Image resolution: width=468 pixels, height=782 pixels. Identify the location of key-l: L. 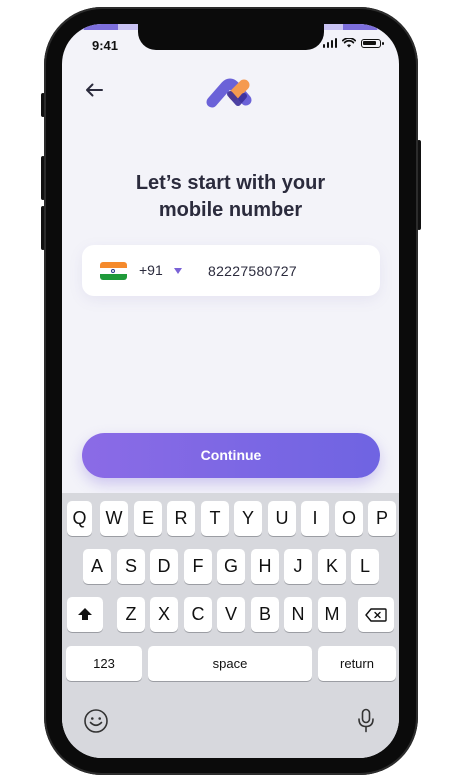
(365, 566).